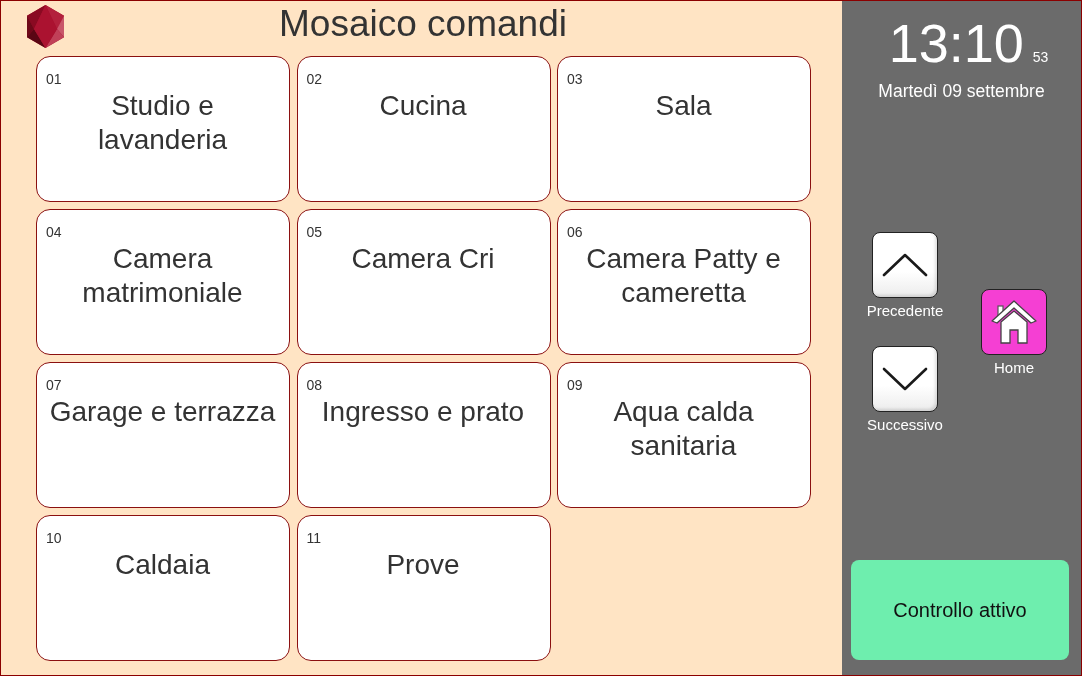 Image resolution: width=1082 pixels, height=676 pixels. Describe the element at coordinates (314, 385) in the screenshot. I see `tile-number: 08` at that location.